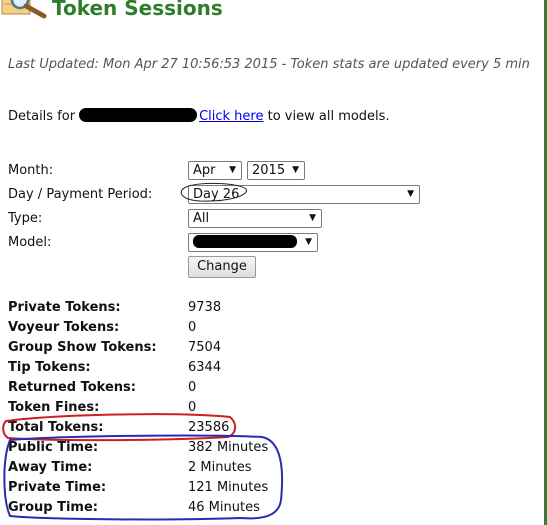  Describe the element at coordinates (42, 116) in the screenshot. I see `details-prefix: Details for` at that location.